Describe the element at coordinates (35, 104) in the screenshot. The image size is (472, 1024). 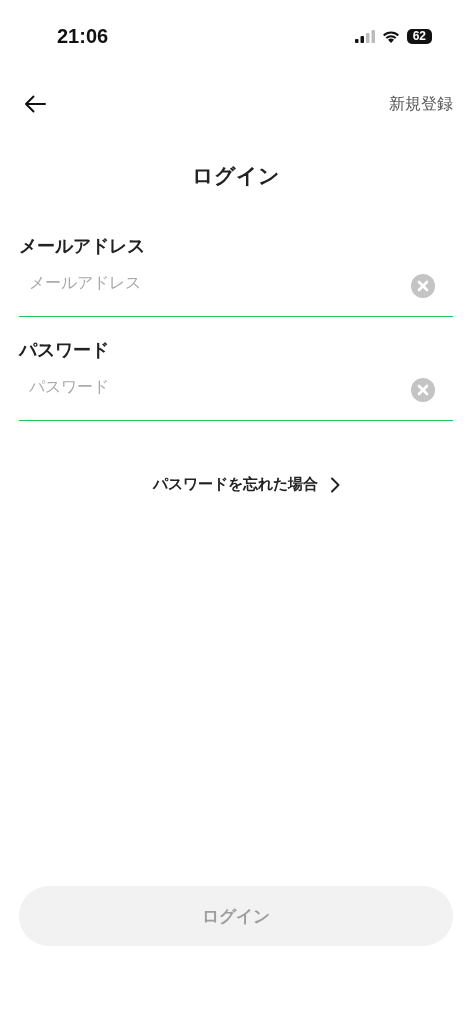
I see `back-arrow-icon` at that location.